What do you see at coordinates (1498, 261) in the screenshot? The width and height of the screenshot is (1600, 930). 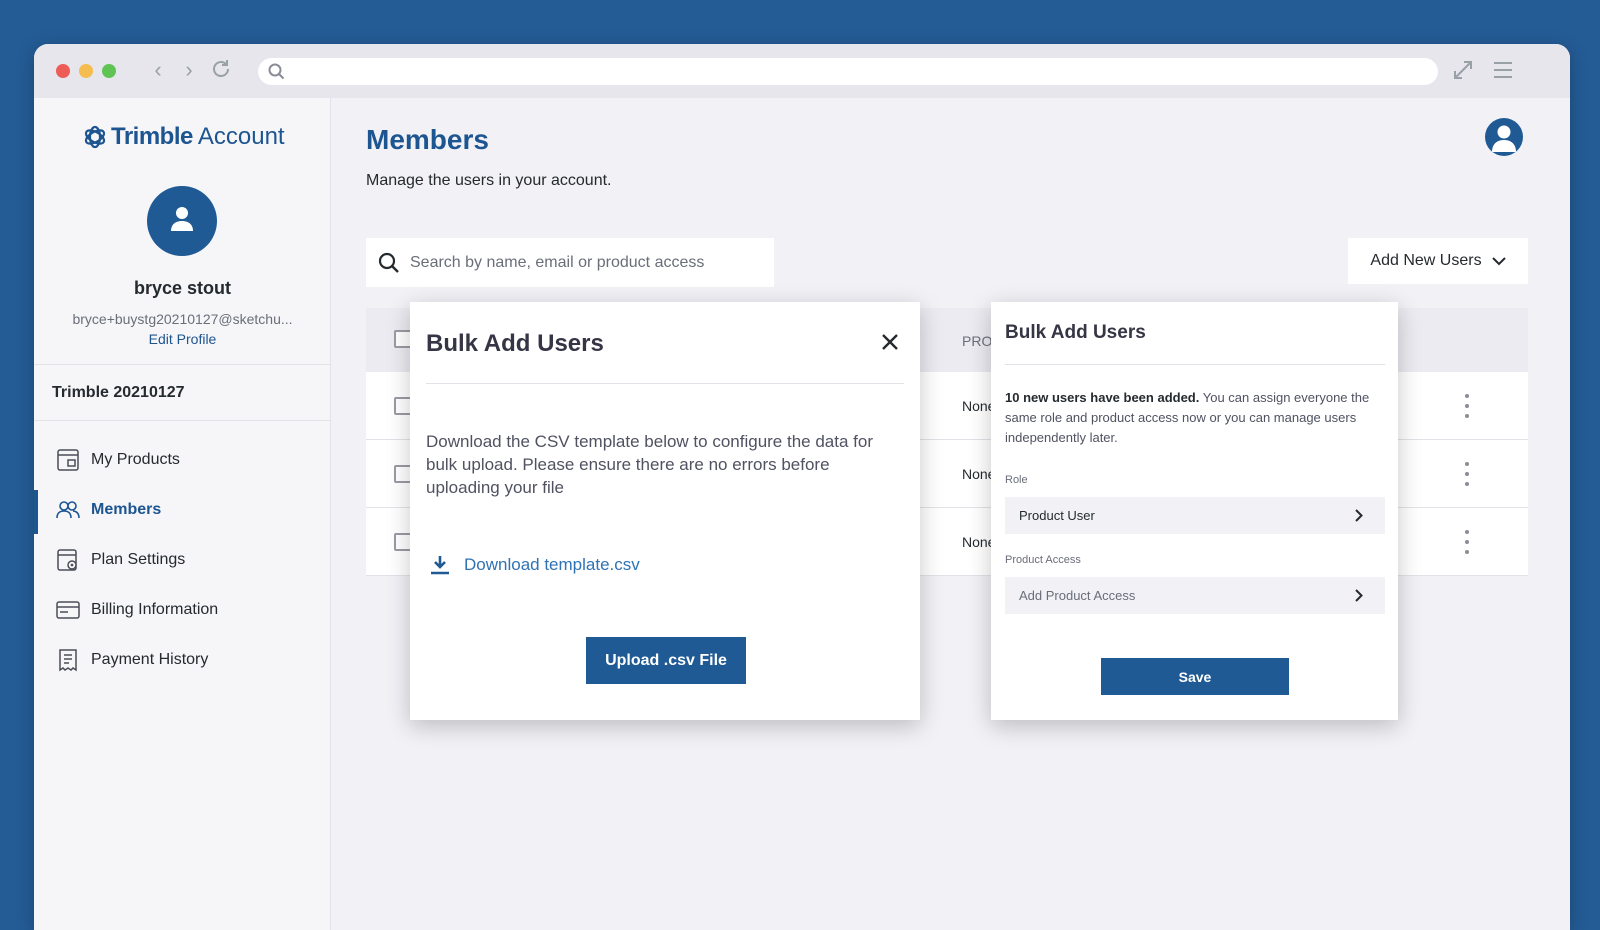 I see `chevron-down-icon` at bounding box center [1498, 261].